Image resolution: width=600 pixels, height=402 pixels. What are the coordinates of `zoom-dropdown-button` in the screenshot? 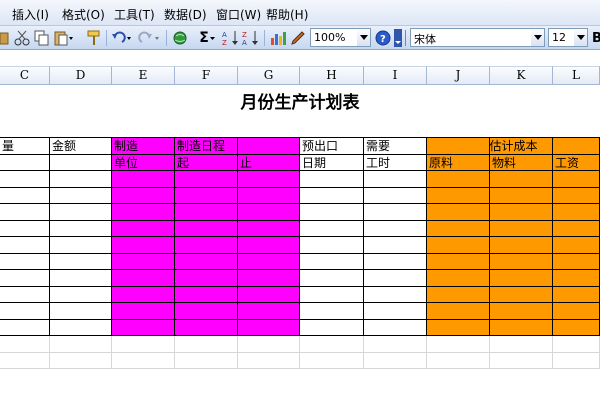 It's located at (364, 37).